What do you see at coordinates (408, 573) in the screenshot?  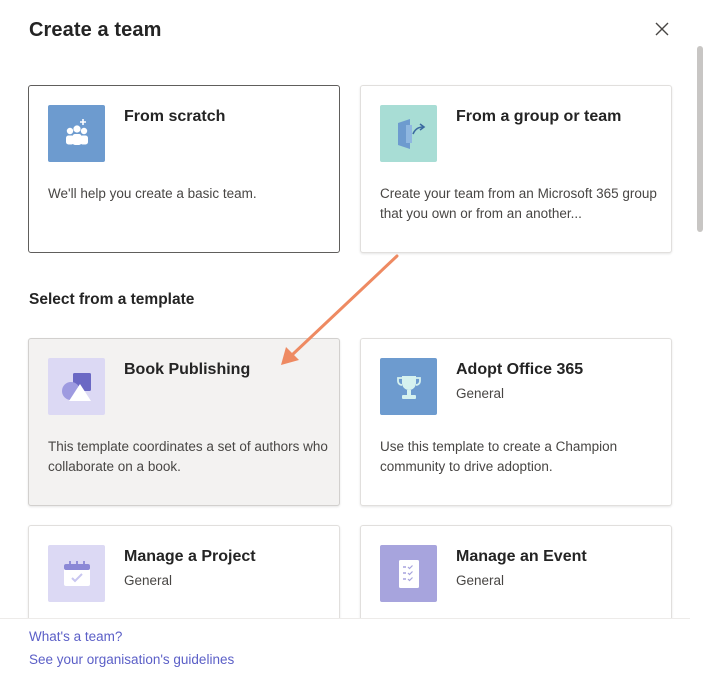 I see `checklist-icon` at bounding box center [408, 573].